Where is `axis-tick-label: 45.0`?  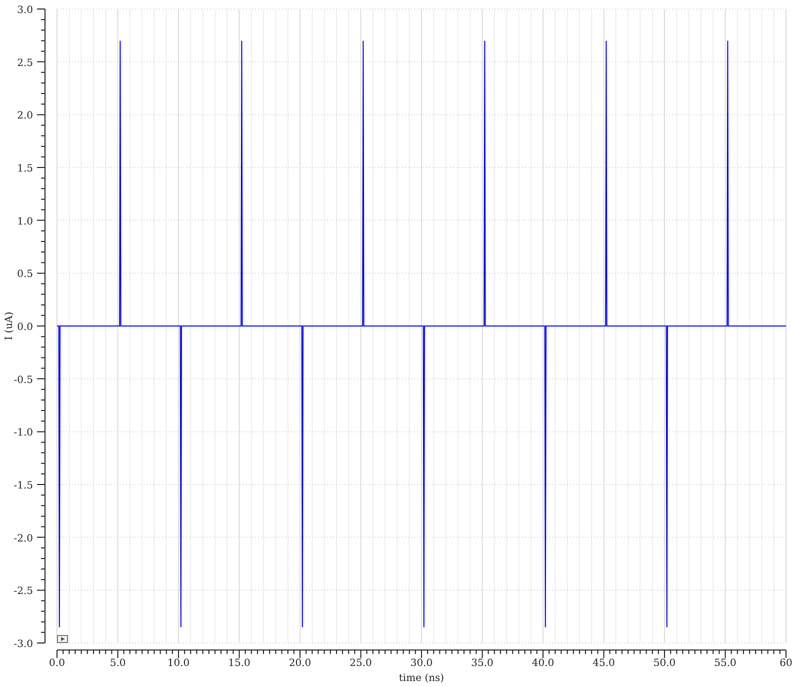 axis-tick-label: 45.0 is located at coordinates (603, 663).